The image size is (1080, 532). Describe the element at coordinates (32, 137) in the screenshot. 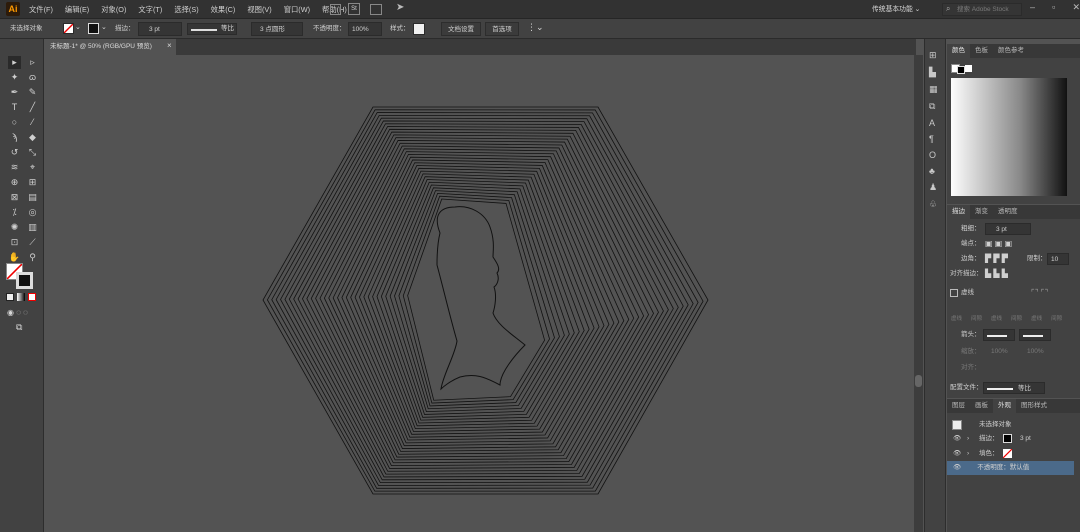

I see `eraser-icon: ◆` at that location.